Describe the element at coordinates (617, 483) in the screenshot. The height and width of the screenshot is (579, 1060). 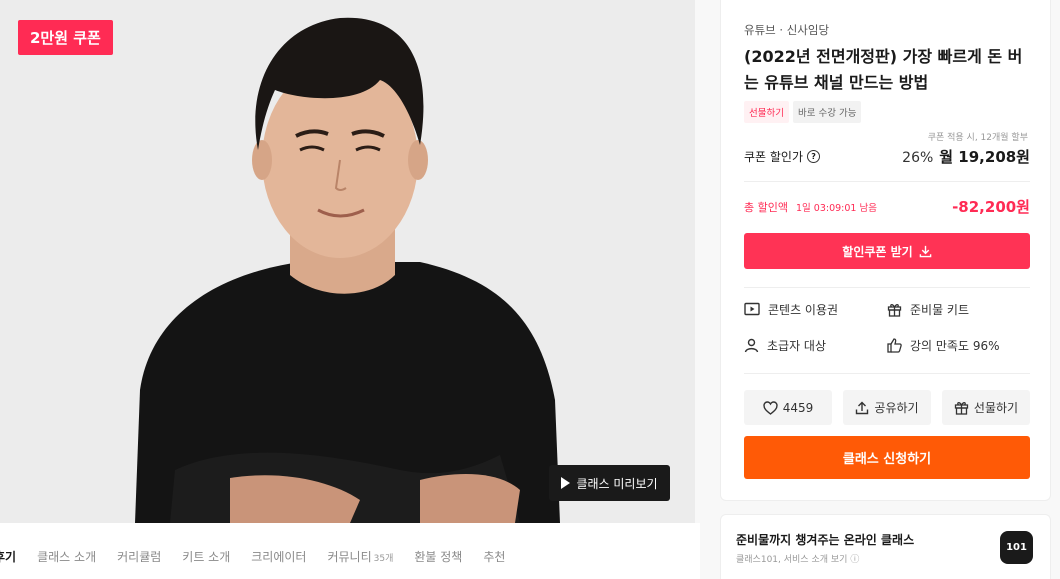
I see `class-preview-label: 클래스 미리보기` at that location.